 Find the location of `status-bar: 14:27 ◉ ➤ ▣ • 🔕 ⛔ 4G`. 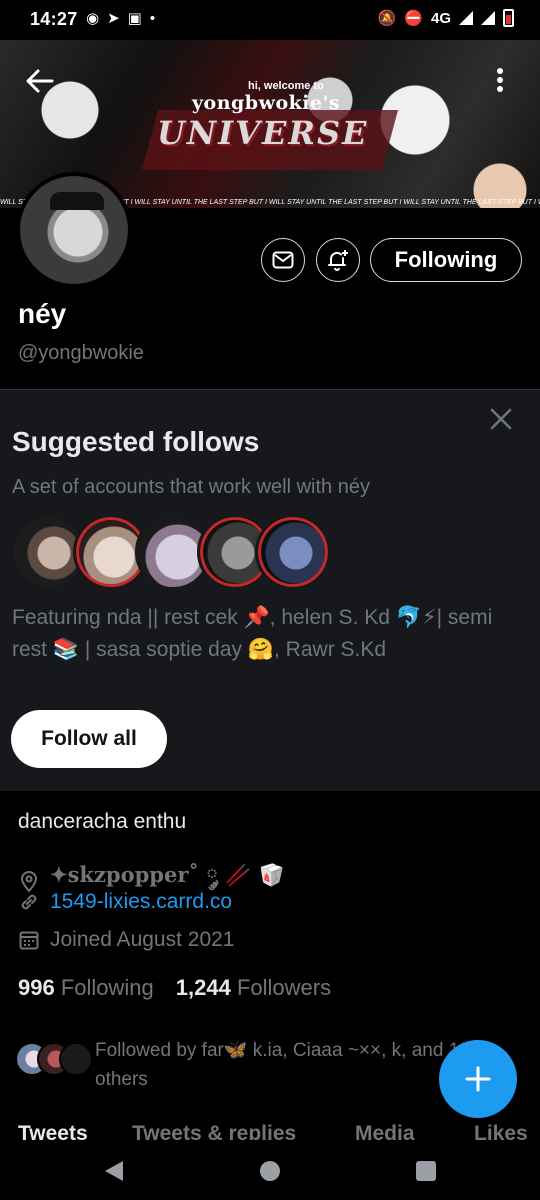

status-bar: 14:27 ◉ ➤ ▣ • 🔕 ⛔ 4G is located at coordinates (270, 20).